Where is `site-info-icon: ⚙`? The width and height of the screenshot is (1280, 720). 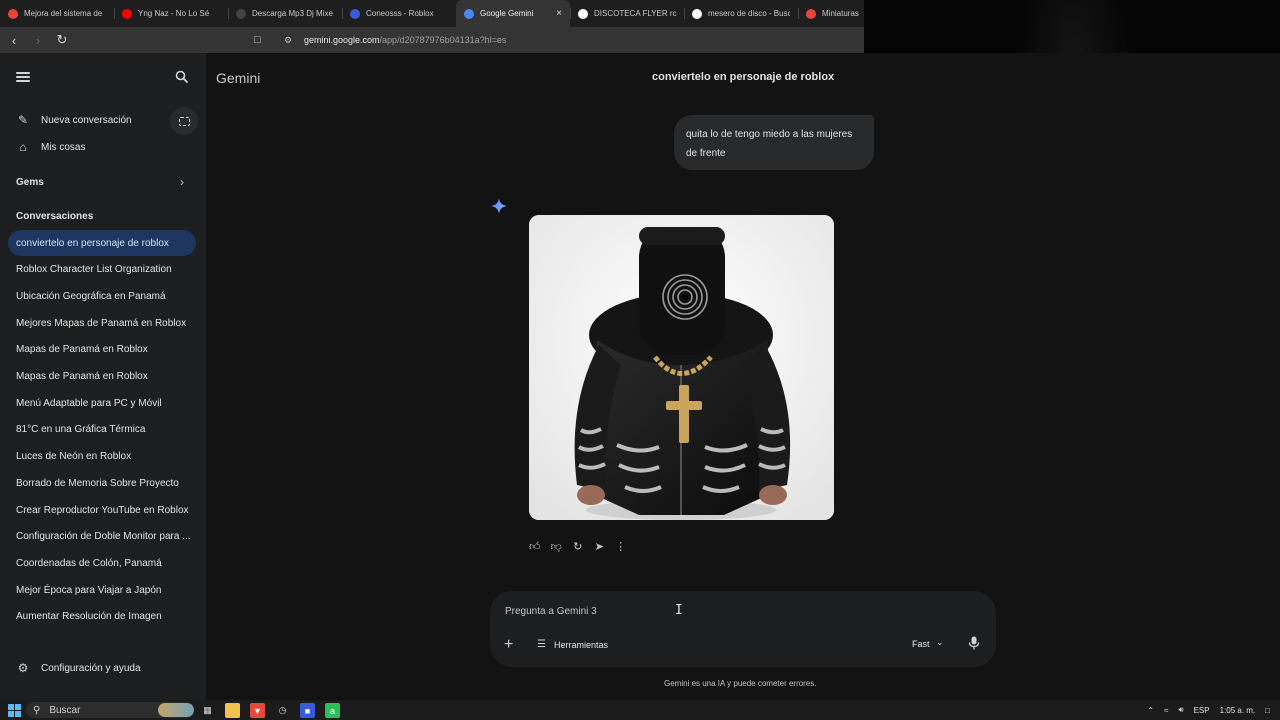 site-info-icon: ⚙ is located at coordinates (291, 40).